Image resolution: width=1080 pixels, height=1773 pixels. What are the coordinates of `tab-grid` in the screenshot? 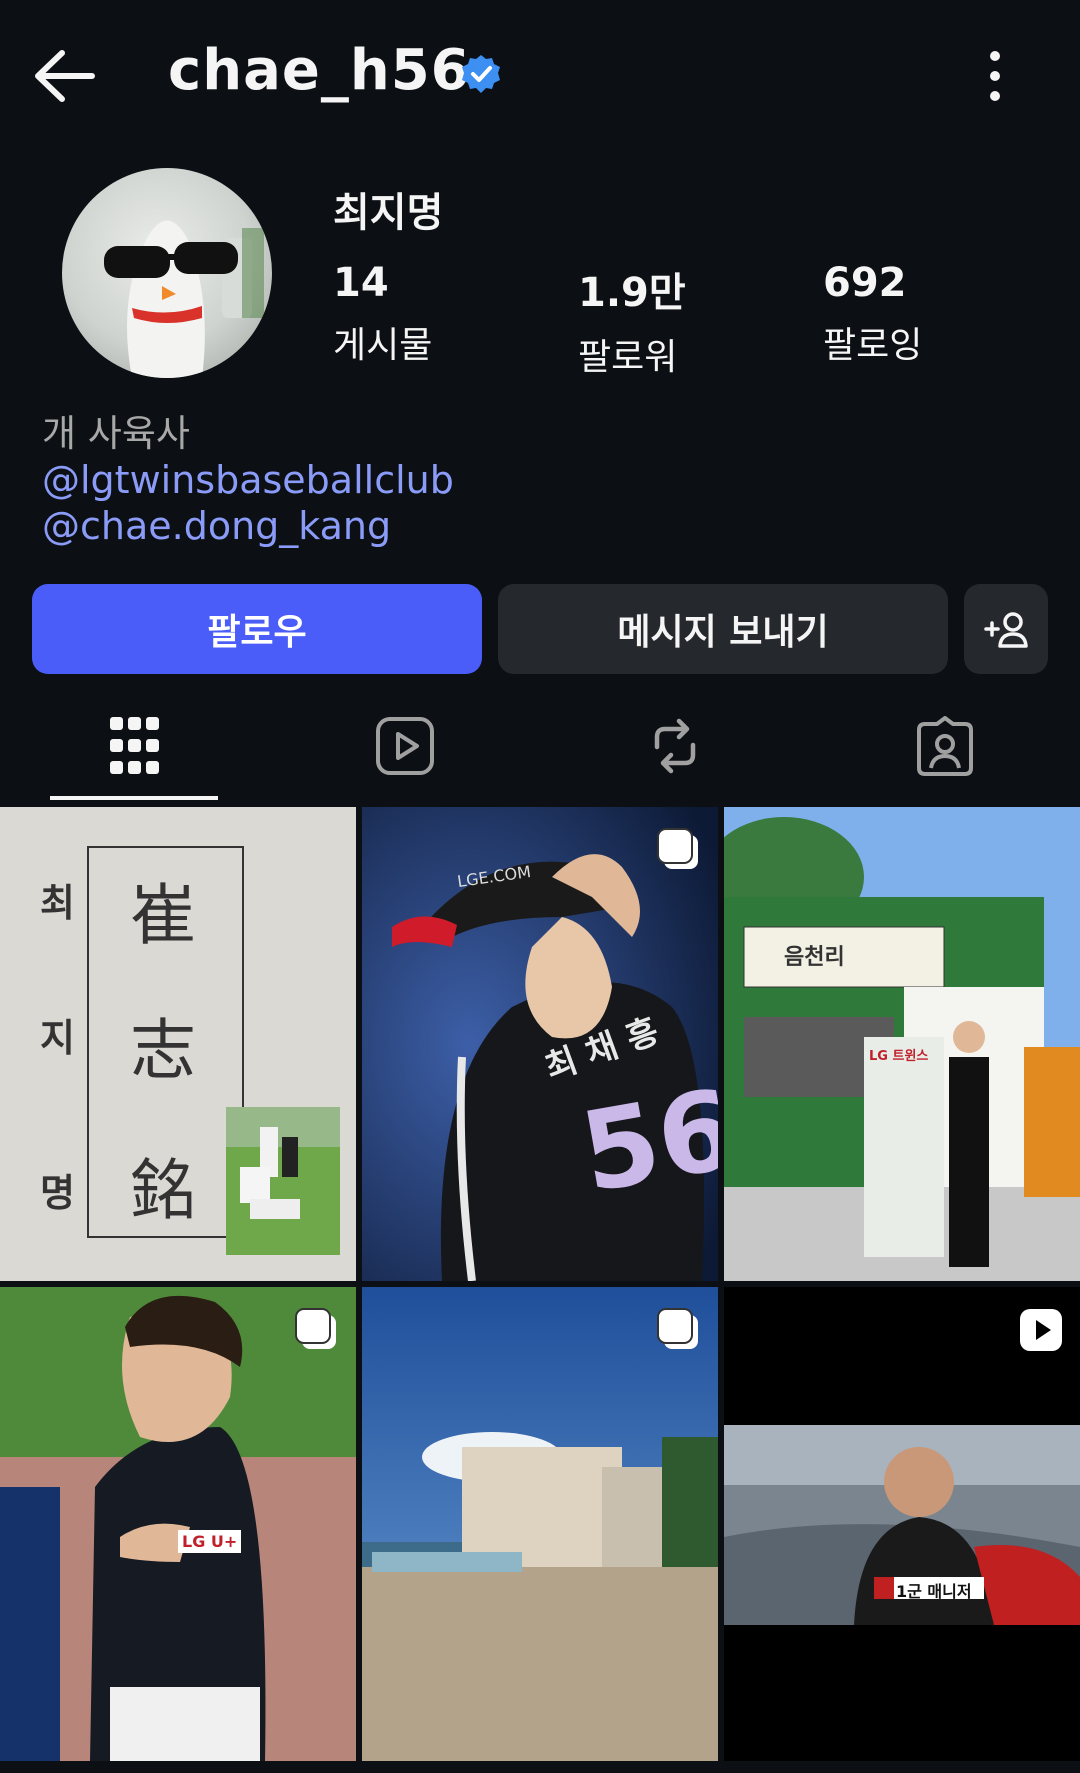 It's located at (135, 746).